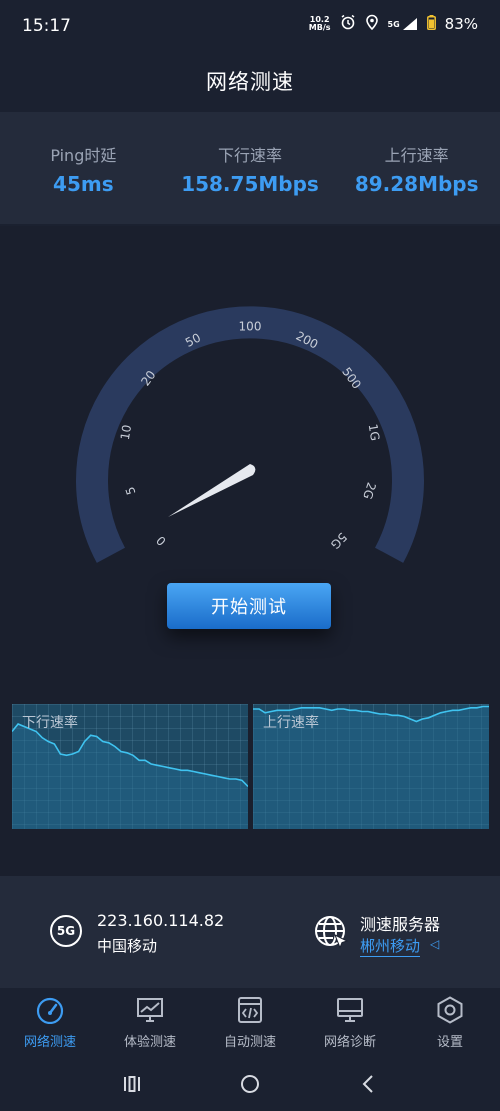 The height and width of the screenshot is (1111, 500). I want to click on tab-label: 网络测速, so click(49, 1042).